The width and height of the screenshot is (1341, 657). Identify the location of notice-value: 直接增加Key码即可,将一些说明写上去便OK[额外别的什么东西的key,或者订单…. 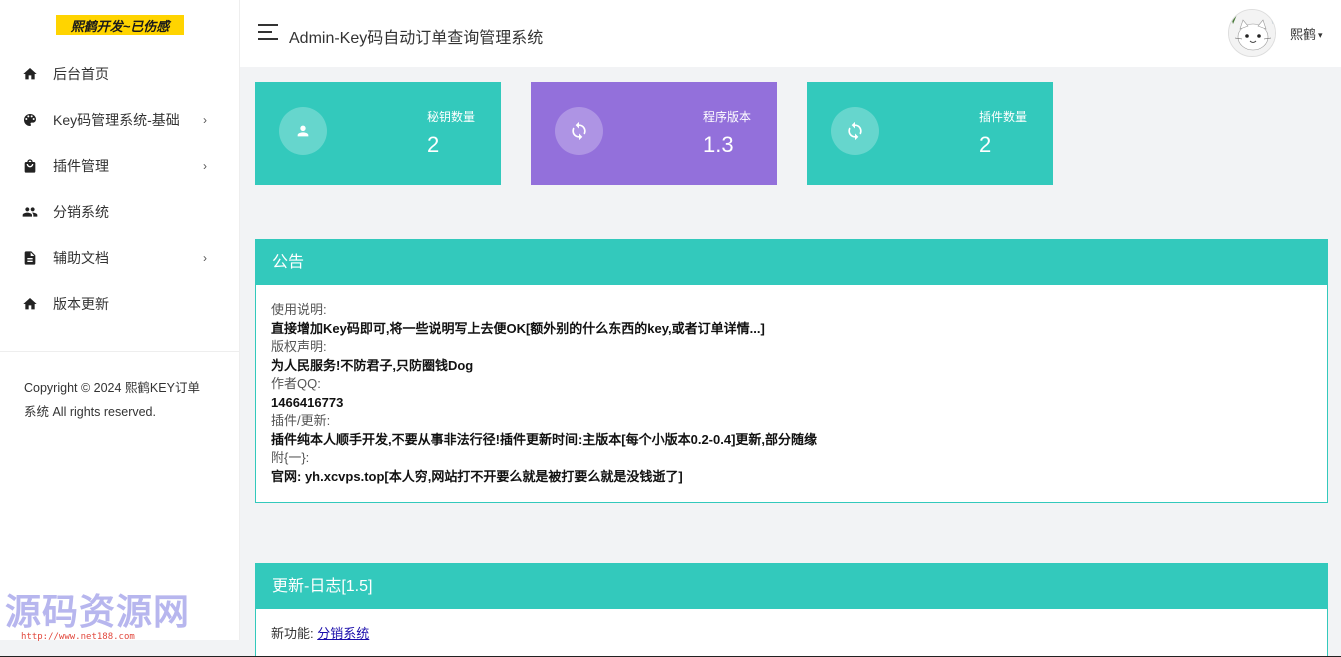
(518, 328).